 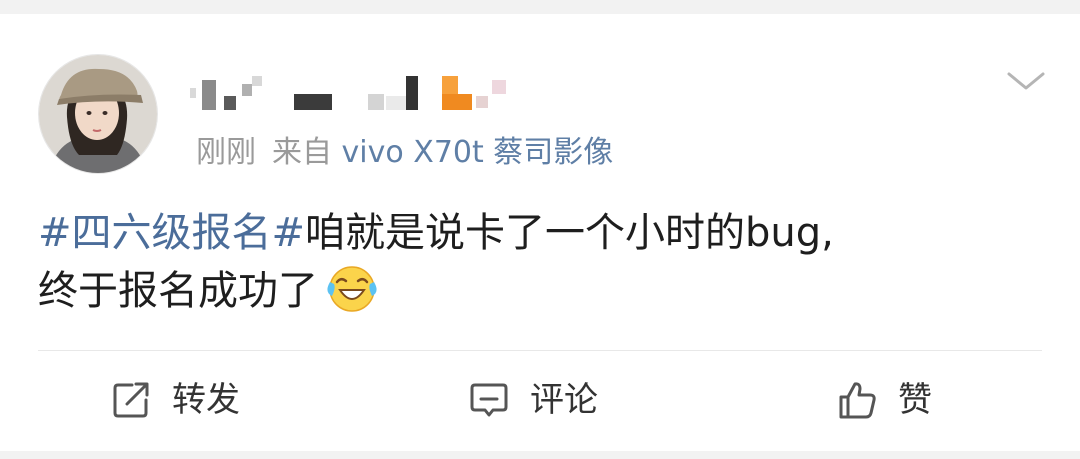 What do you see at coordinates (540, 350) in the screenshot?
I see `divider` at bounding box center [540, 350].